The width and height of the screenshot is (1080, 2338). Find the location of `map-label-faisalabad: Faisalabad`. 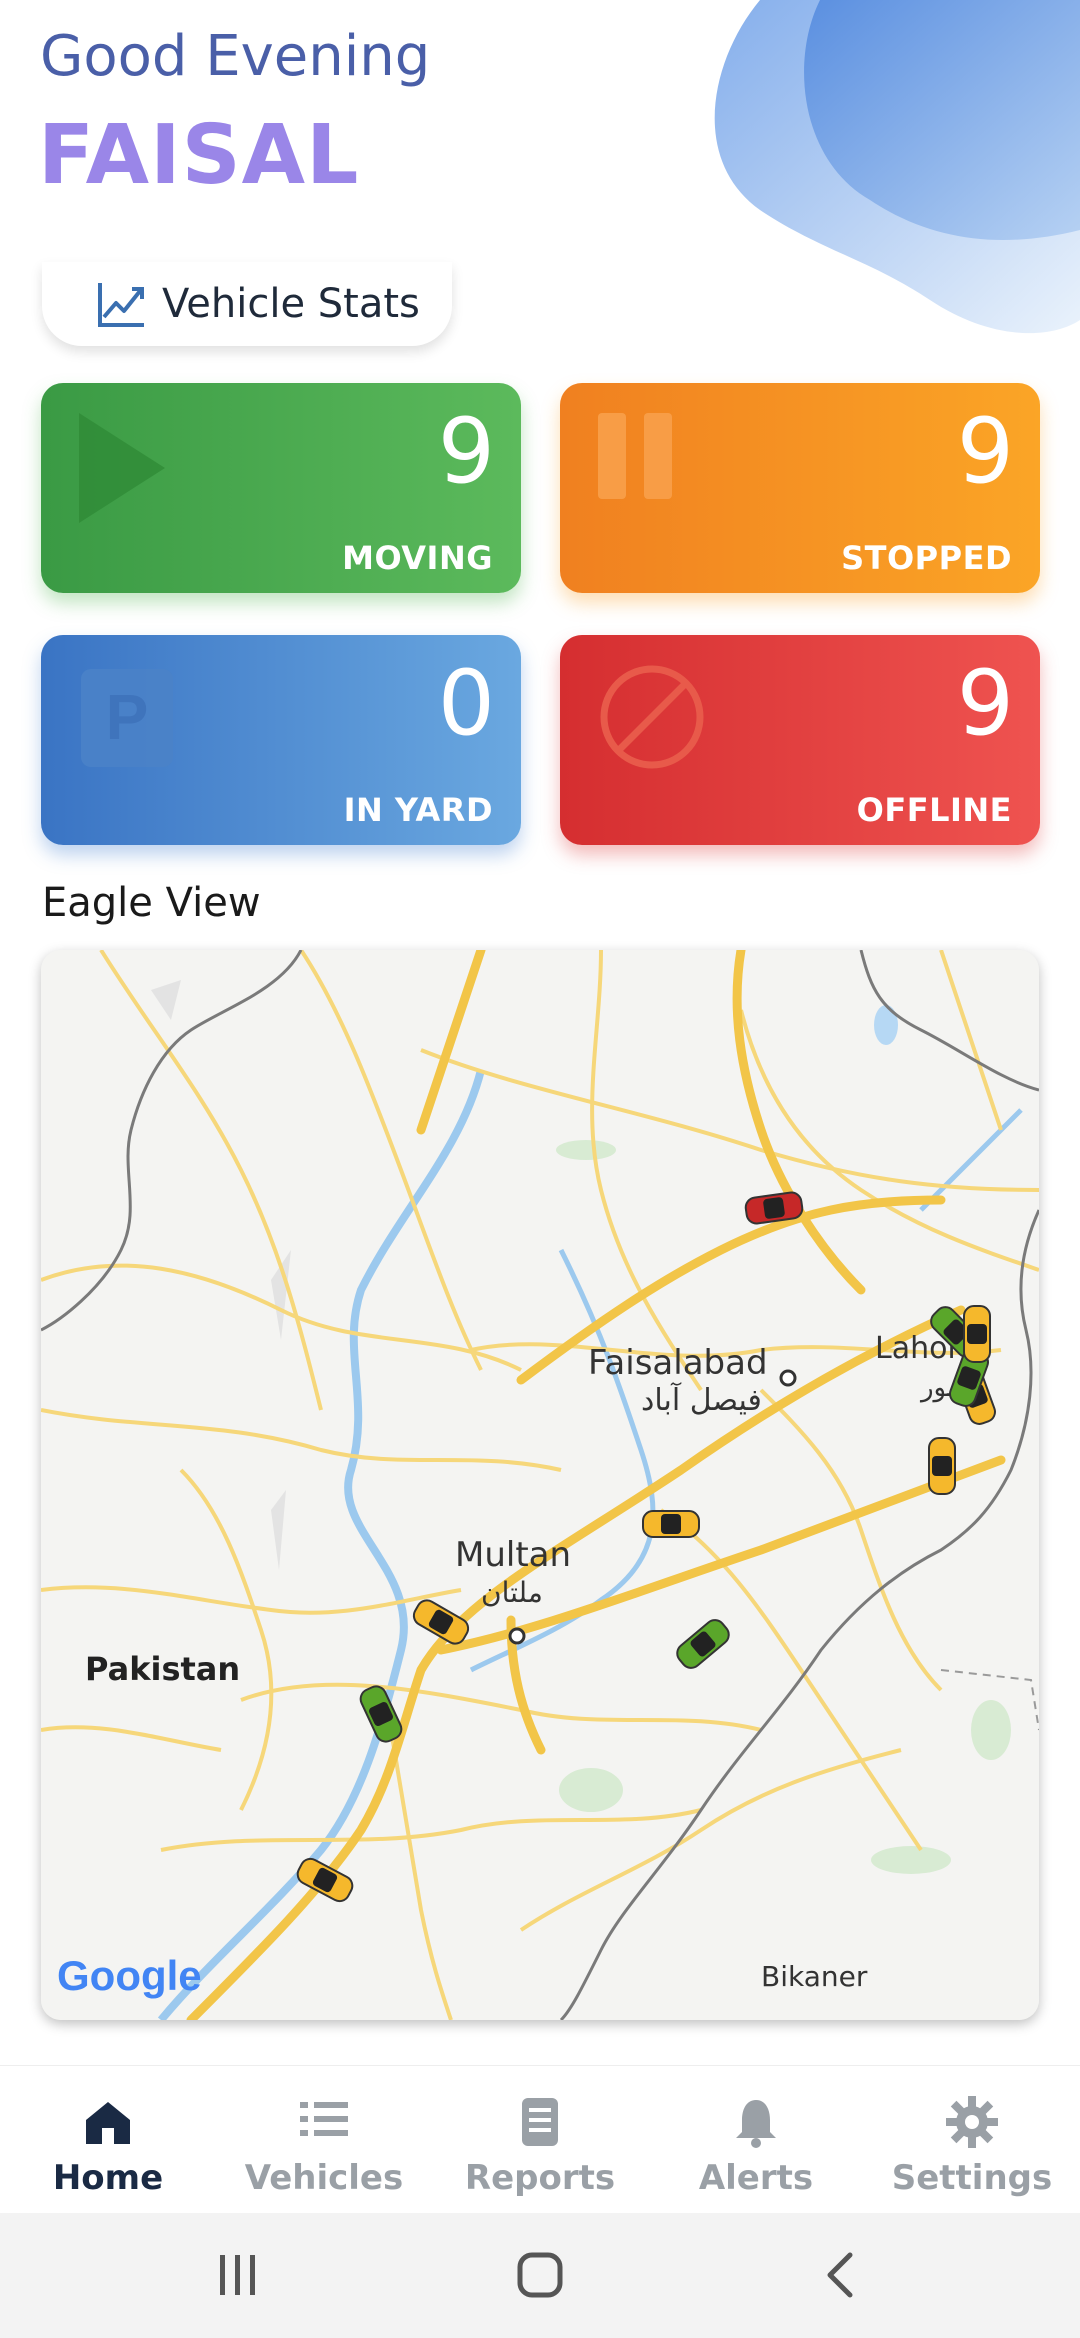

map-label-faisalabad: Faisalabad is located at coordinates (678, 1363).